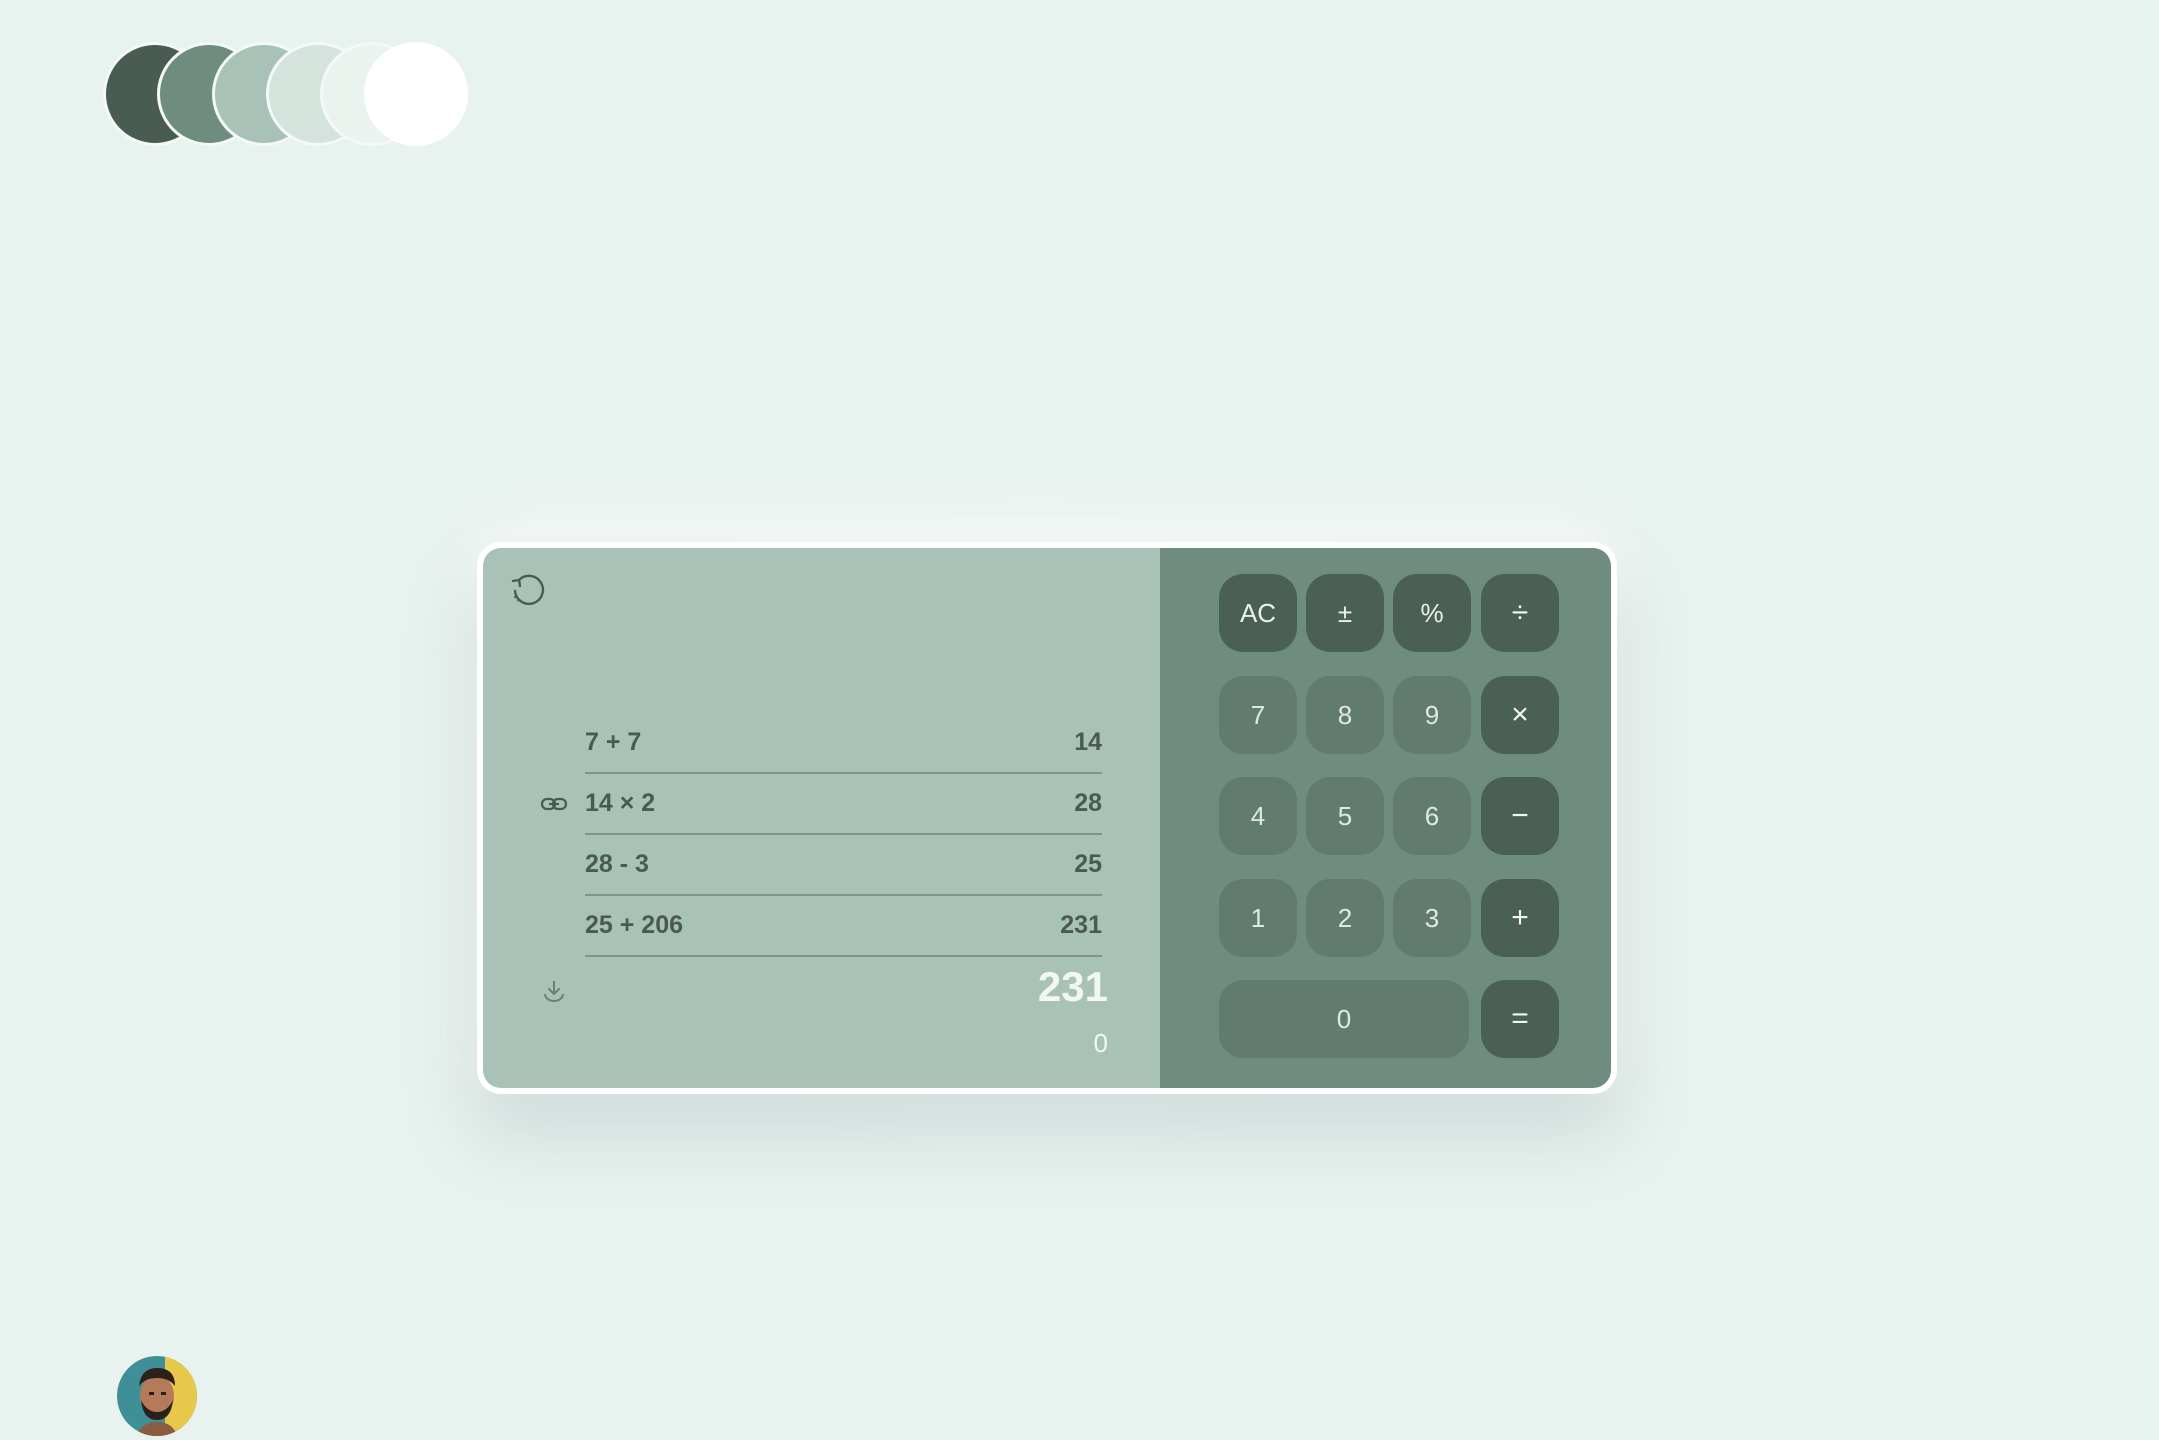  What do you see at coordinates (1432, 613) in the screenshot?
I see `percent-button: %` at bounding box center [1432, 613].